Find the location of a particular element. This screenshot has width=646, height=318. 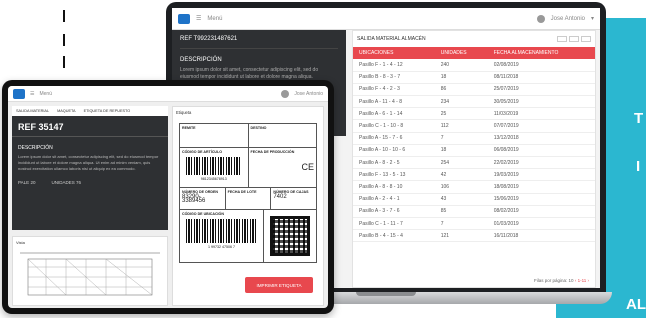

location-barcode is located at coordinates (221, 230).